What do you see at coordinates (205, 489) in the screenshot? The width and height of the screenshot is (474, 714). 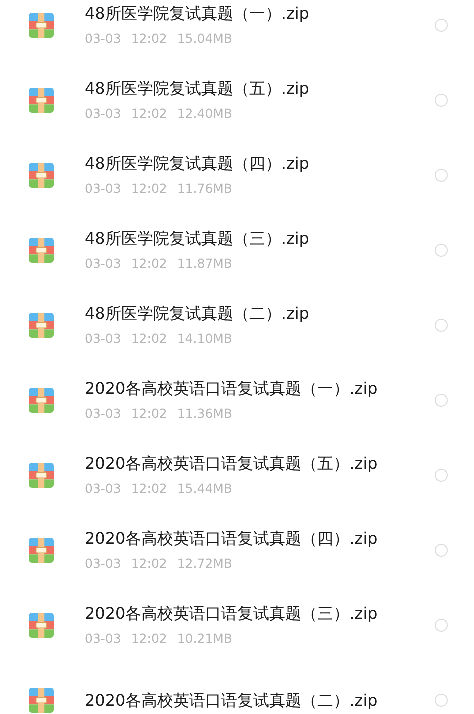 I see `file-size: 15.44MB` at bounding box center [205, 489].